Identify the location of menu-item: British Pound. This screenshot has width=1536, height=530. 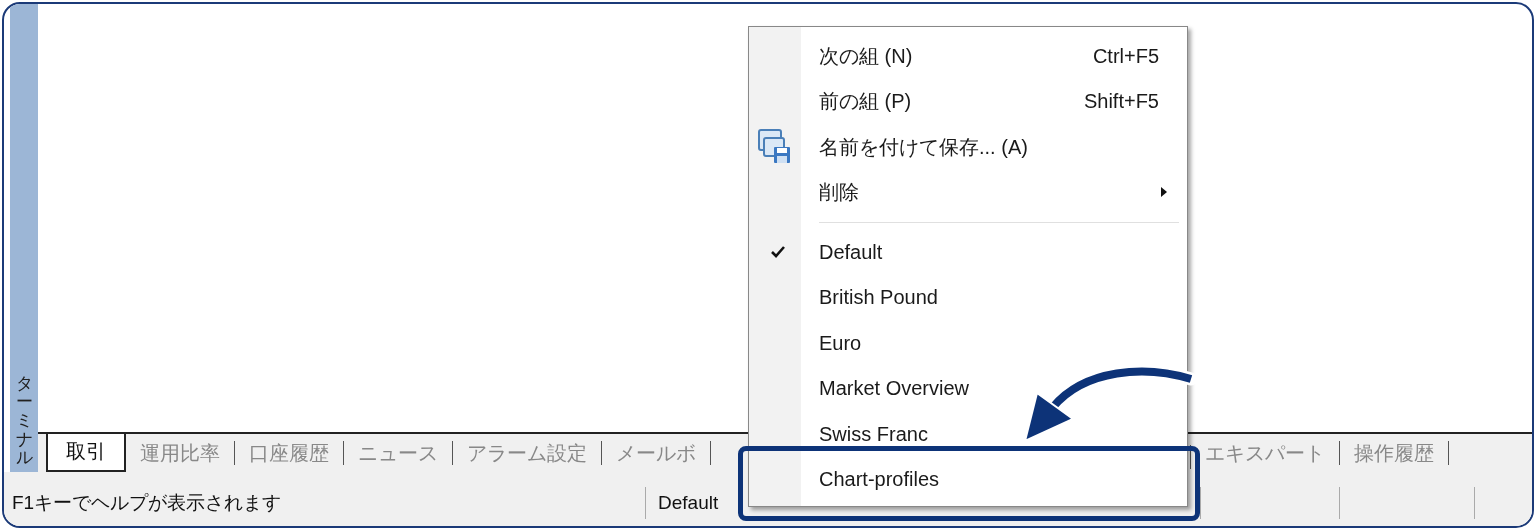
(968, 297).